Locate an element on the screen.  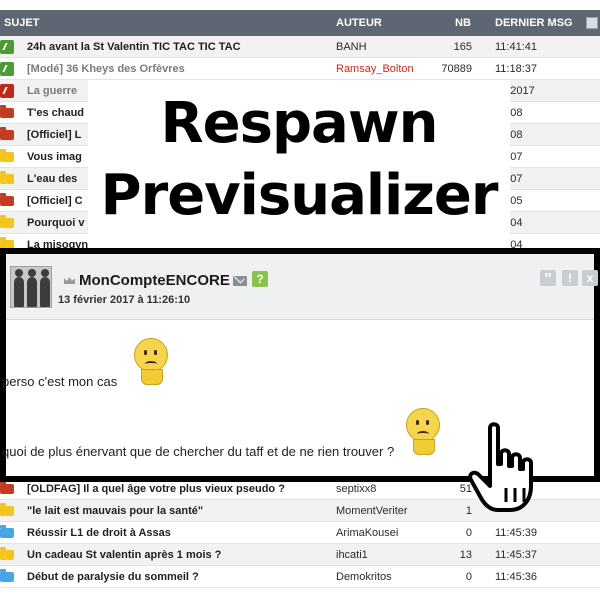
topic-title-link: Réussir L1 de droit à Assas is located at coordinates (99, 533).